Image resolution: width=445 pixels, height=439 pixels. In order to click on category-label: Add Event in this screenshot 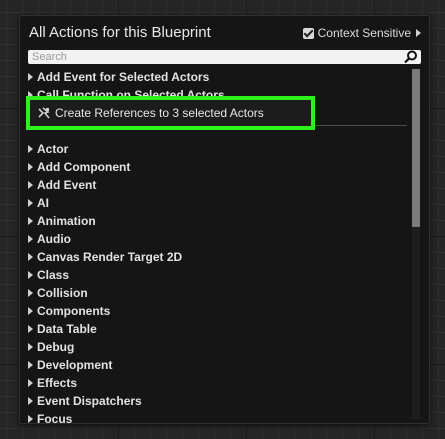, I will do `click(67, 185)`.